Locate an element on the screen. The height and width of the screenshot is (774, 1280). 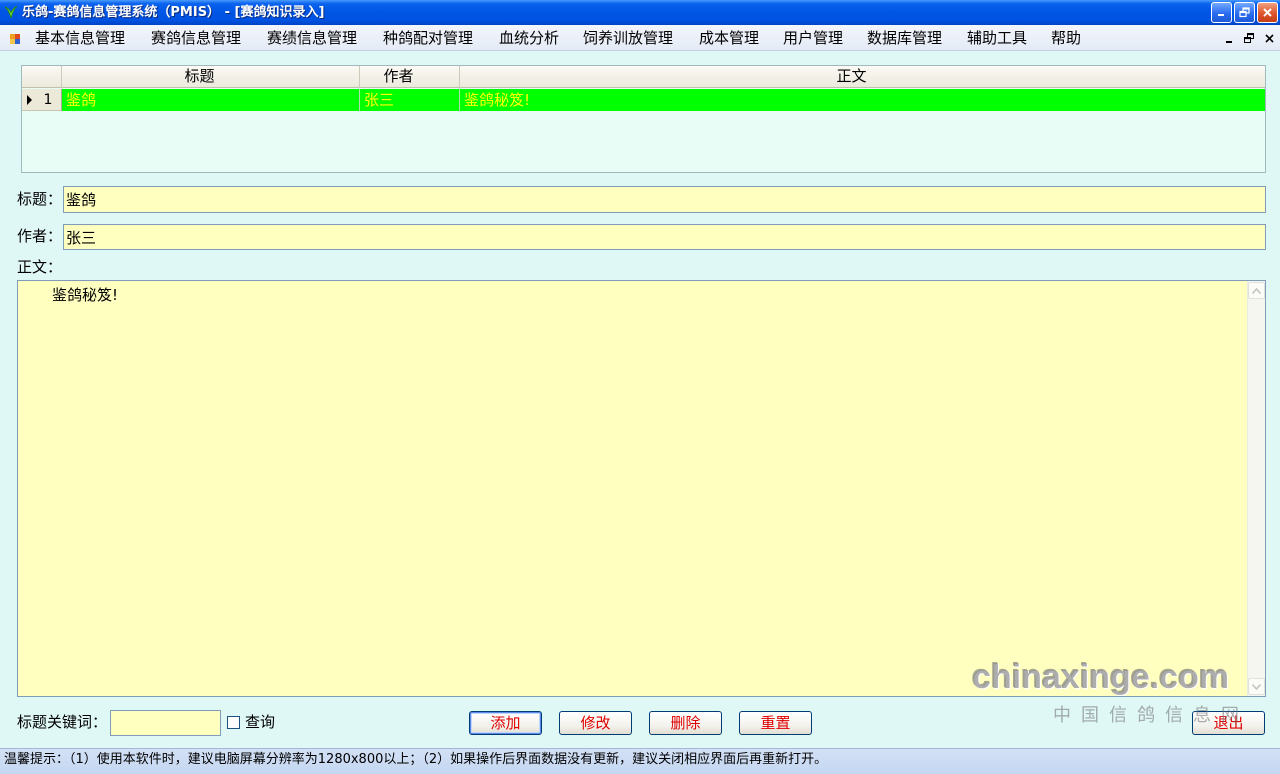
cell-author: 张三 is located at coordinates (410, 100).